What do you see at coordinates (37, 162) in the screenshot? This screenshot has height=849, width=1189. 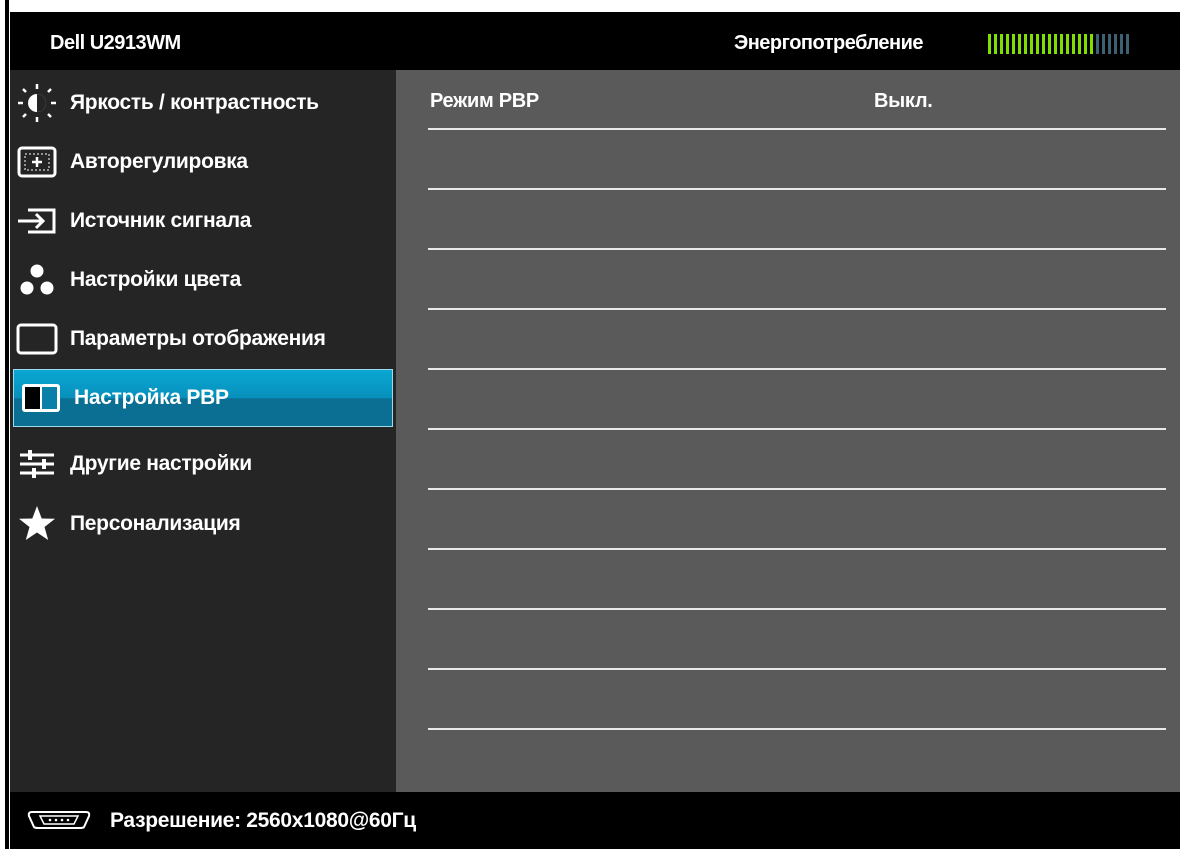 I see `auto-adjust-icon` at bounding box center [37, 162].